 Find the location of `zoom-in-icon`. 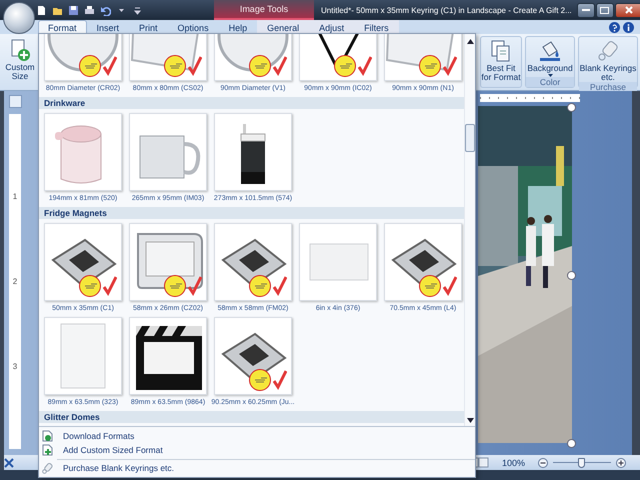

zoom-in-icon is located at coordinates (621, 463).